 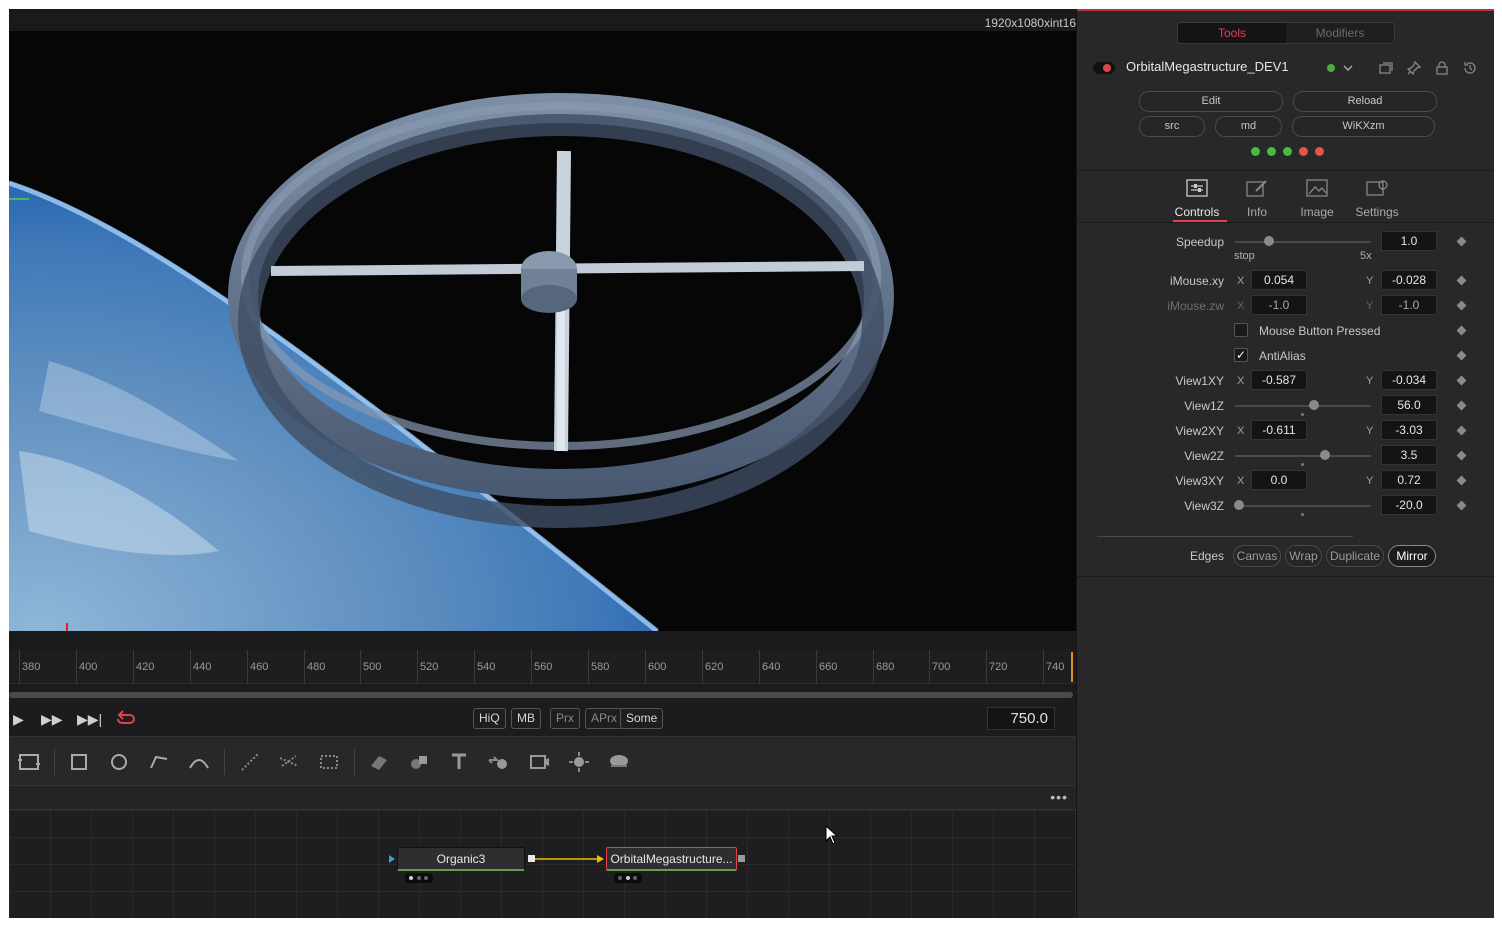 What do you see at coordinates (489, 718) in the screenshot?
I see `hiq-toggle: HiQ` at bounding box center [489, 718].